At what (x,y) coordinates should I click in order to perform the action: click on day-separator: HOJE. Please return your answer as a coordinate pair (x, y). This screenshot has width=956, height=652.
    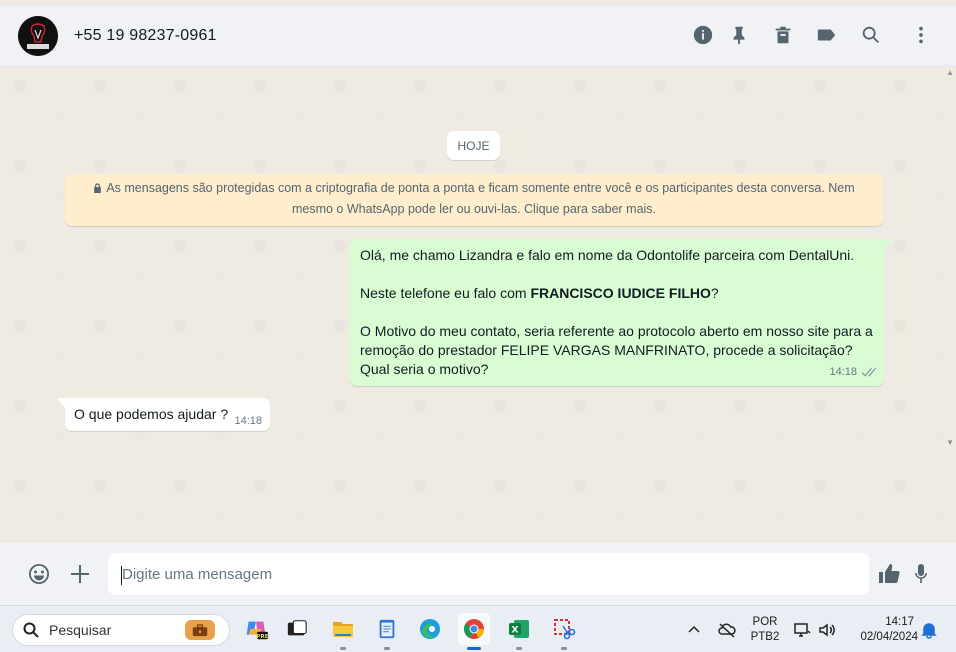
    Looking at the image, I should click on (473, 145).